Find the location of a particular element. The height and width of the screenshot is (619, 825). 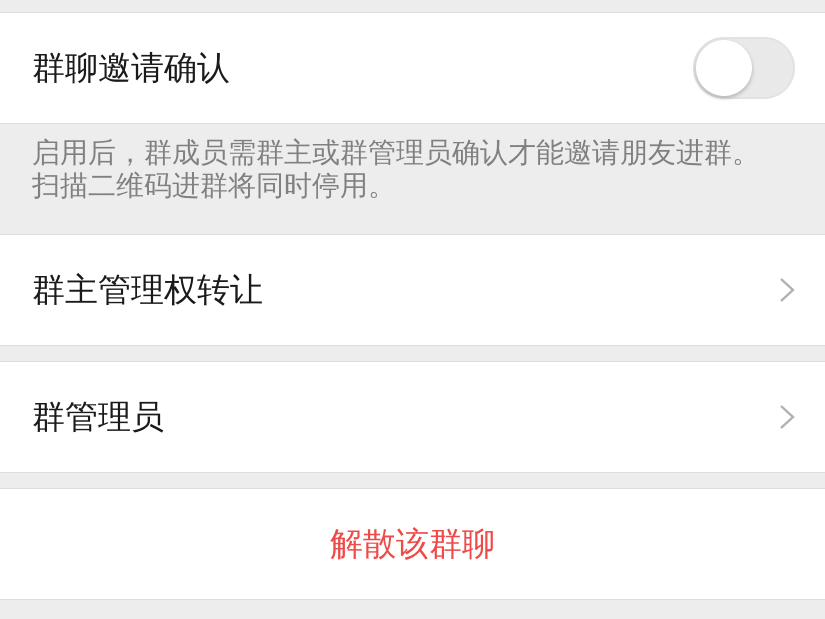

setting-label: 群聊邀请确认 is located at coordinates (131, 67).